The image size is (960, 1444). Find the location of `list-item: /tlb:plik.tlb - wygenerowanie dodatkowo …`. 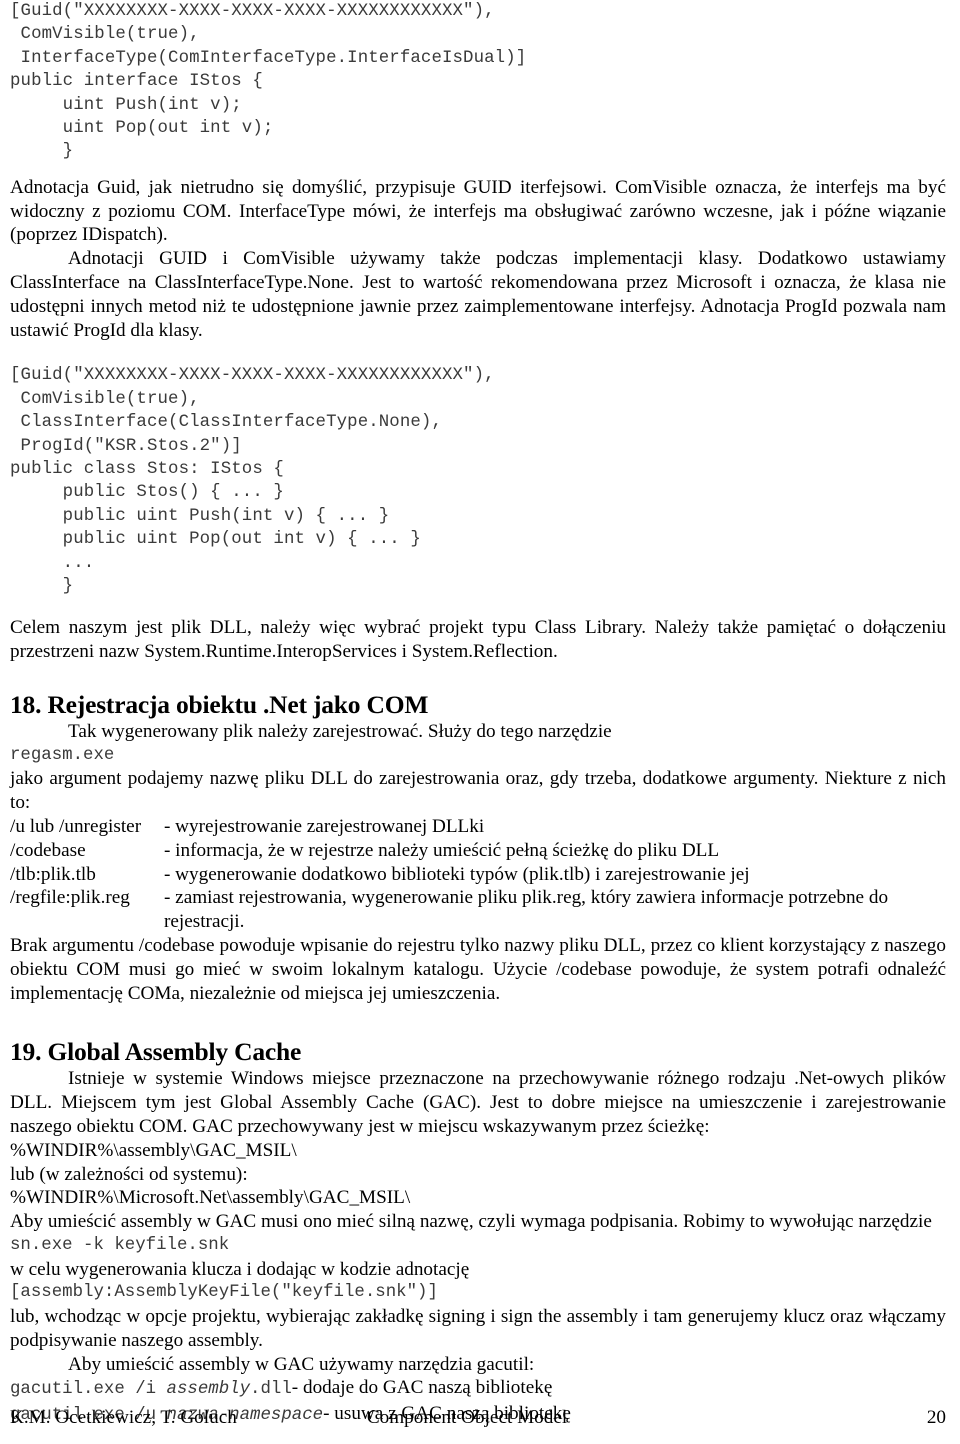

list-item: /tlb:plik.tlb - wygenerowanie dodatkowo … is located at coordinates (478, 875).